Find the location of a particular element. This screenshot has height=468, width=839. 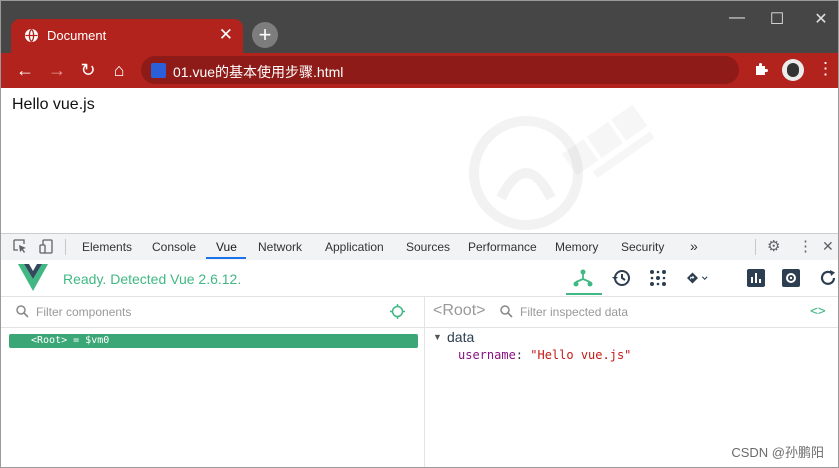

more-tabs-icon: » is located at coordinates (694, 246).